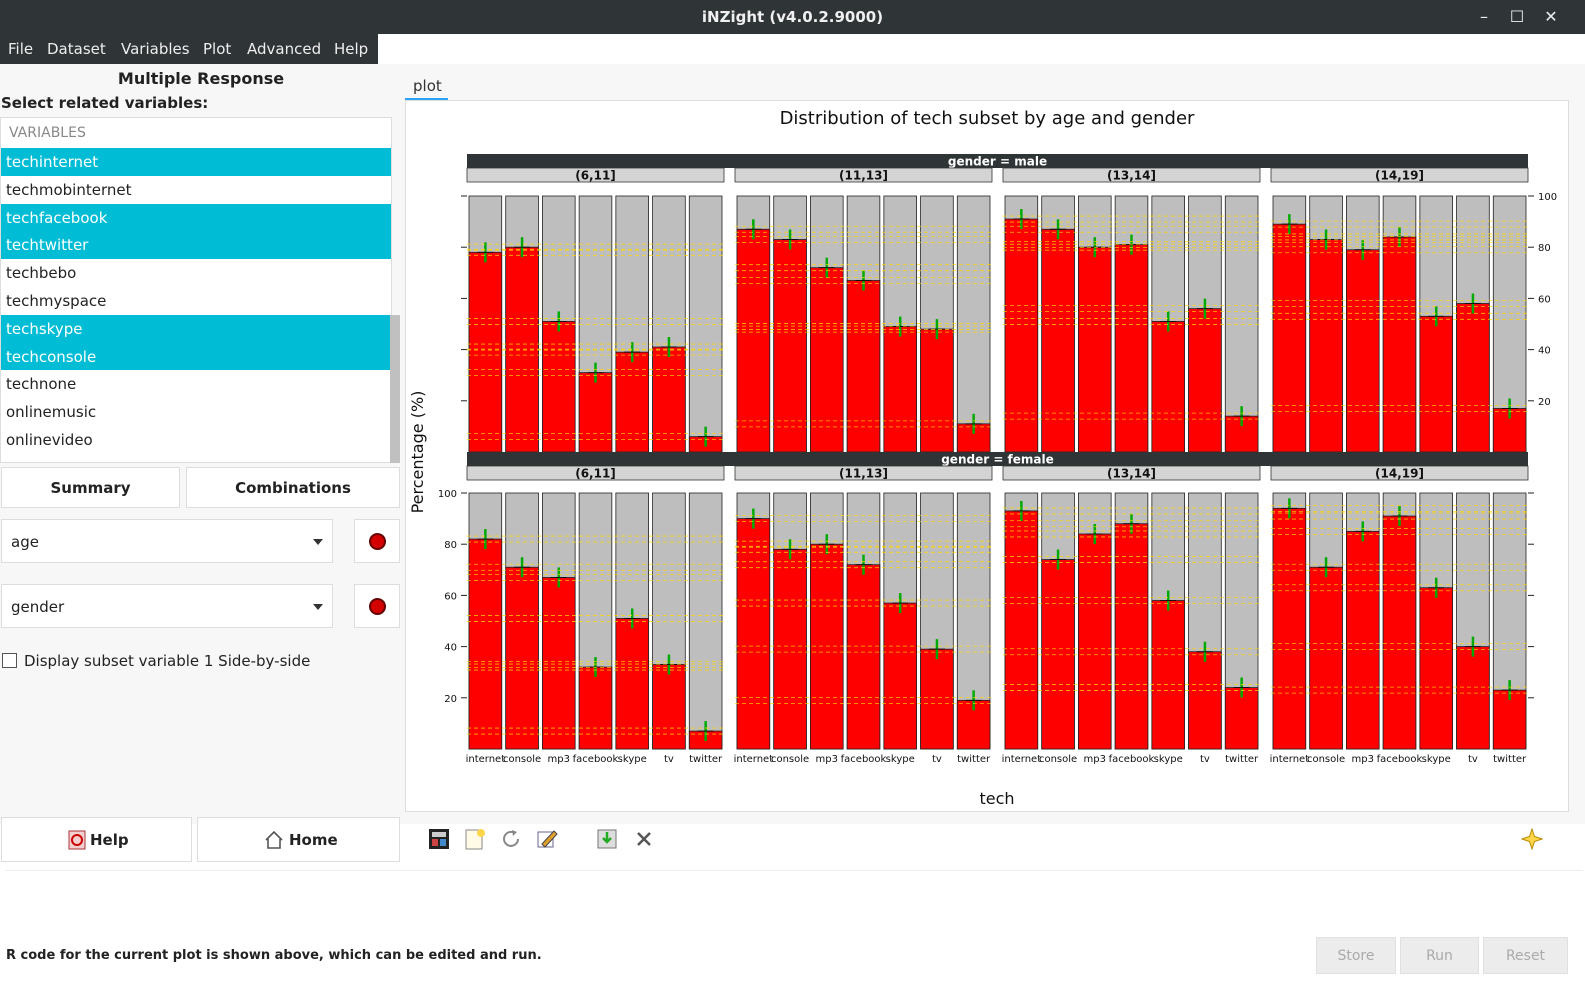 The width and height of the screenshot is (1585, 990). I want to click on maximize-button: ☐, so click(1517, 17).